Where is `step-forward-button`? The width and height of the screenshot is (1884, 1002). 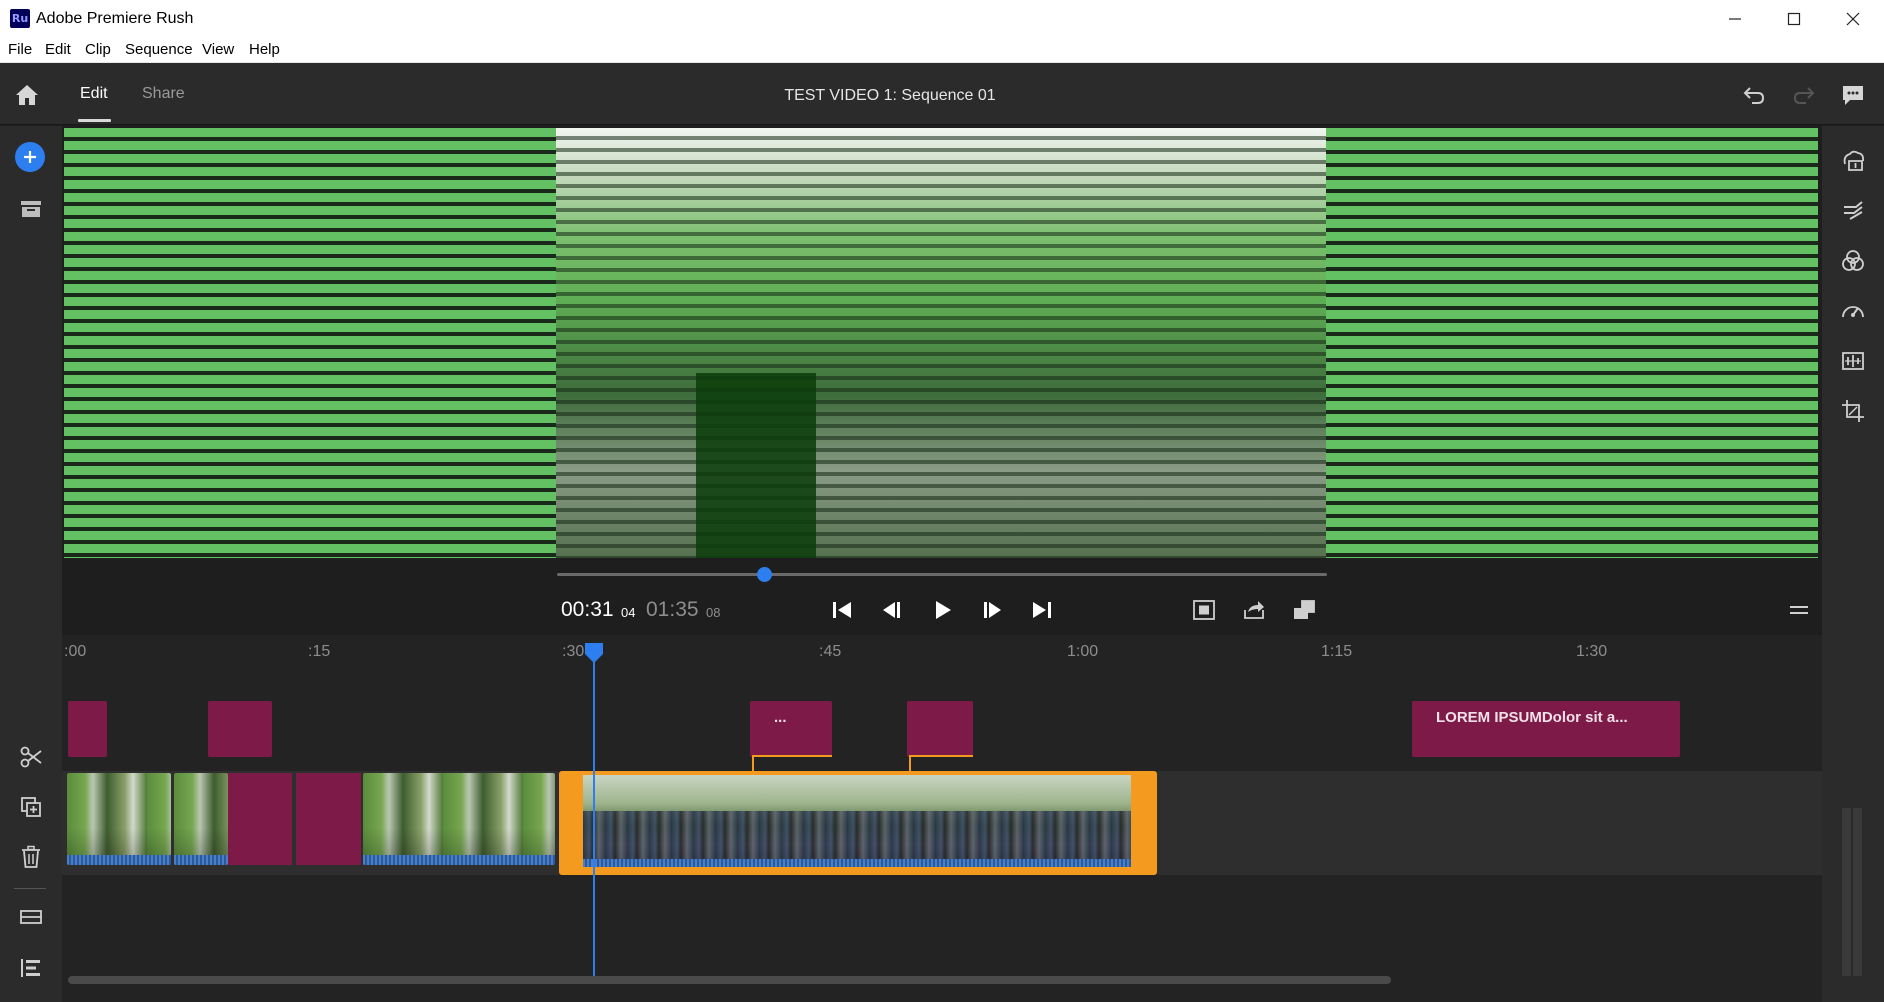
step-forward-button is located at coordinates (992, 610).